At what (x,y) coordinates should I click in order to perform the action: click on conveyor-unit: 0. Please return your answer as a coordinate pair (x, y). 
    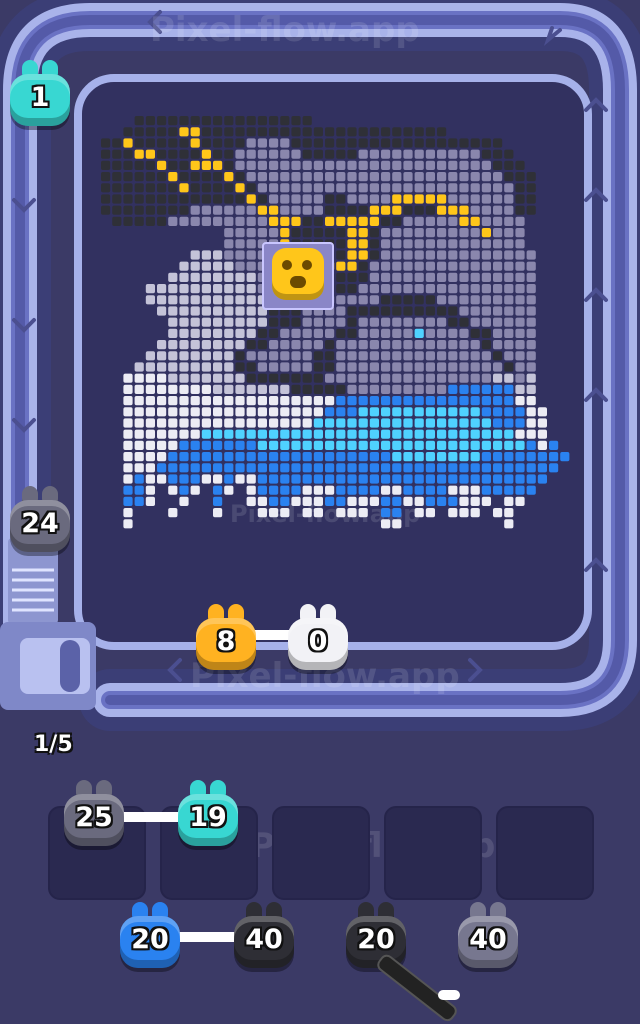
    Looking at the image, I should click on (318, 638).